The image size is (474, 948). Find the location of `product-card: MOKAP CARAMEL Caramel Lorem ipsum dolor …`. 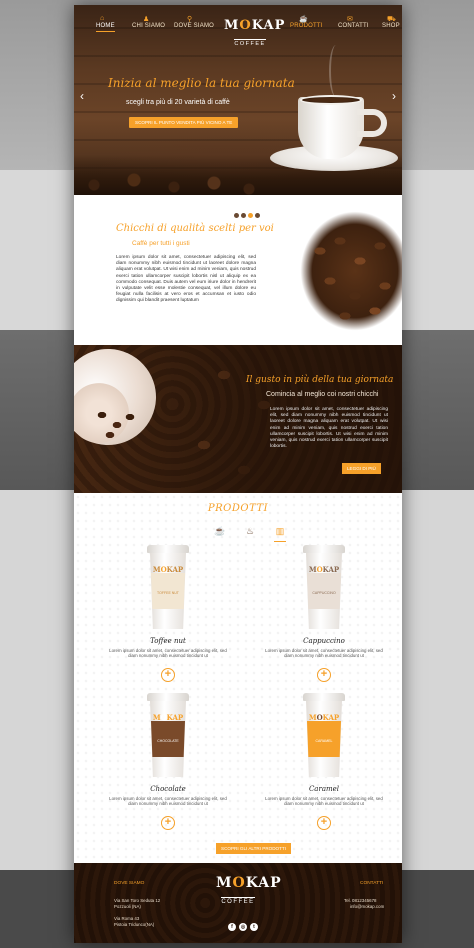

product-card: MOKAP CARAMEL Caramel Lorem ipsum dolor … is located at coordinates (324, 761).